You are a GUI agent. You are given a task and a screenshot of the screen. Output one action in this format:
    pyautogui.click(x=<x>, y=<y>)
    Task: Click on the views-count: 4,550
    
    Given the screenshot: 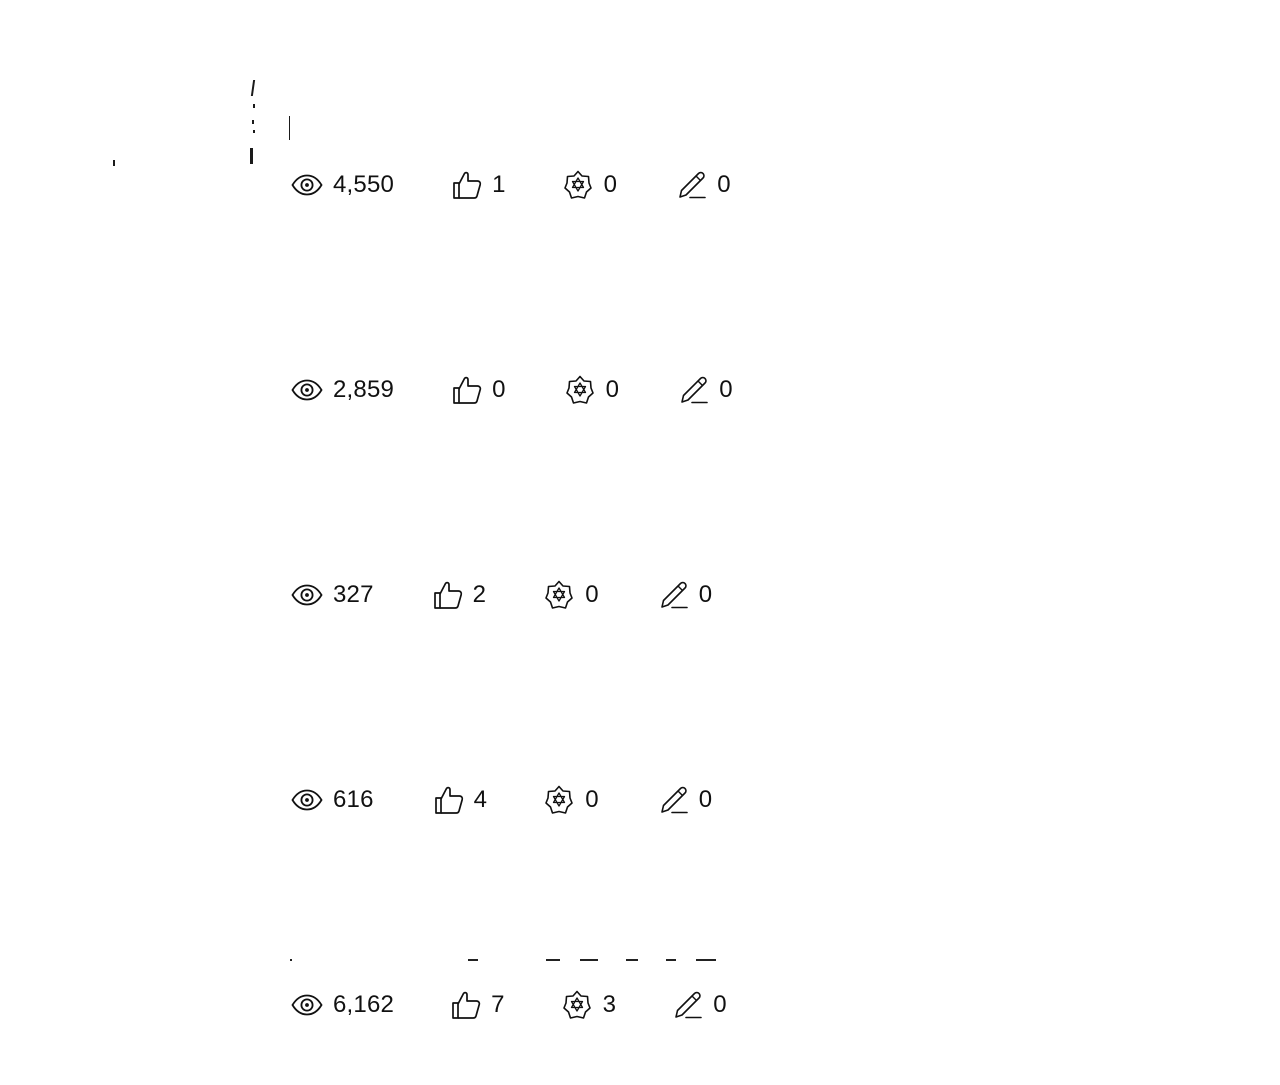 What is the action you would take?
    pyautogui.click(x=364, y=184)
    